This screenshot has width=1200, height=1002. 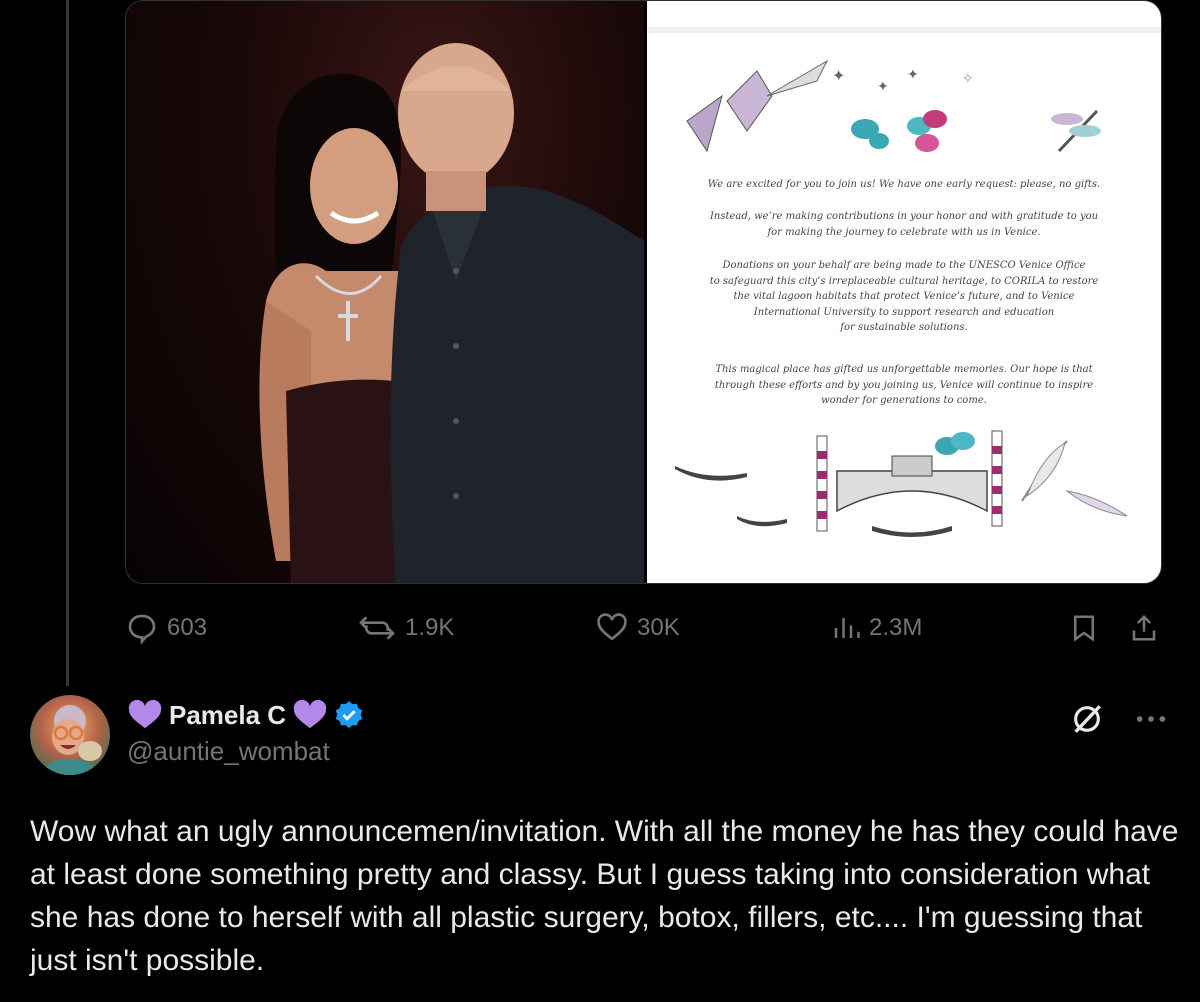 What do you see at coordinates (612, 627) in the screenshot?
I see `heart-icon` at bounding box center [612, 627].